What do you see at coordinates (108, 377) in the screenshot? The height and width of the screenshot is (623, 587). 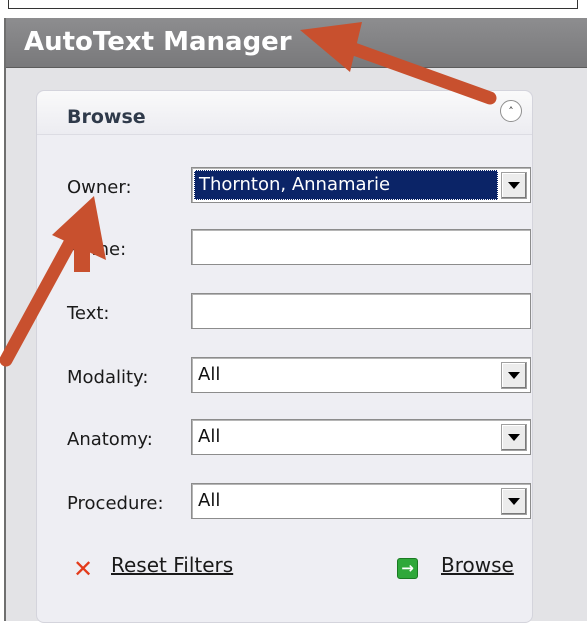 I see `modality-label: Modality:` at bounding box center [108, 377].